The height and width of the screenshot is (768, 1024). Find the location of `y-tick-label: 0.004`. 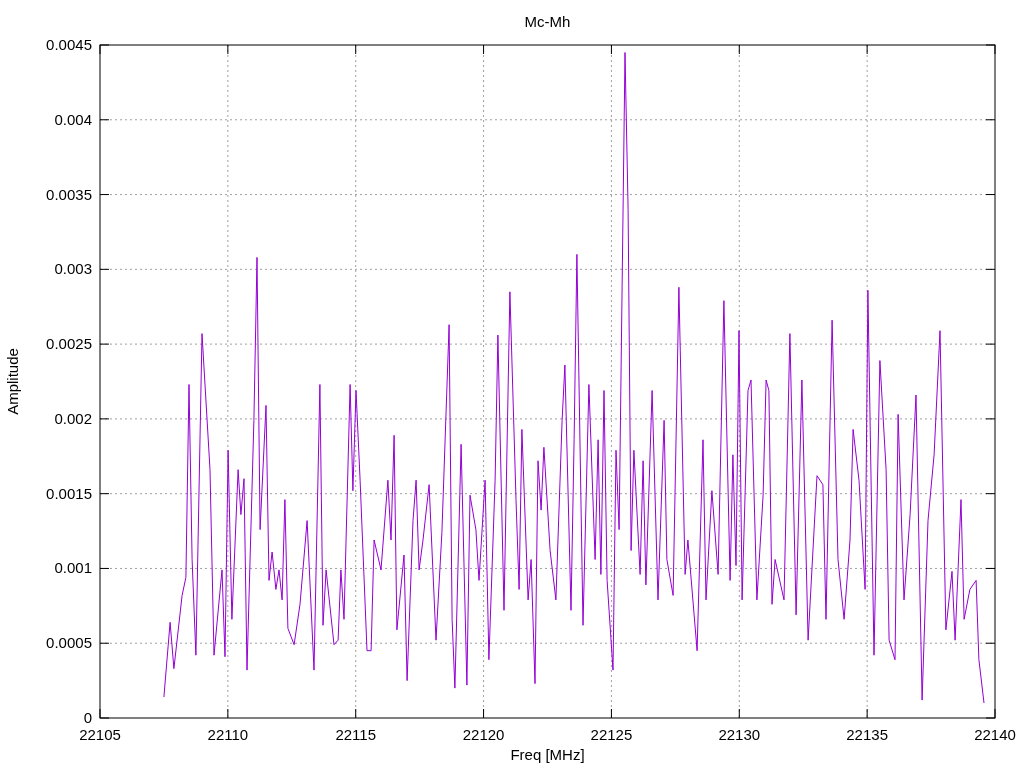

y-tick-label: 0.004 is located at coordinates (73, 119).